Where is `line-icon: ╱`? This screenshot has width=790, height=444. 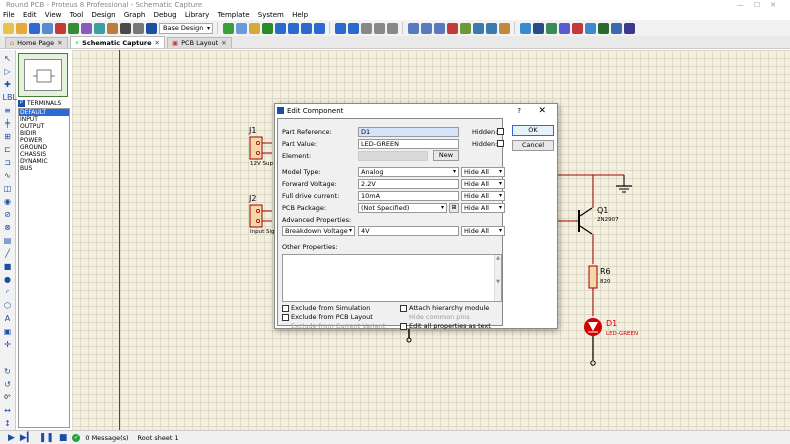
line-icon: ╱ is located at coordinates (8, 254).